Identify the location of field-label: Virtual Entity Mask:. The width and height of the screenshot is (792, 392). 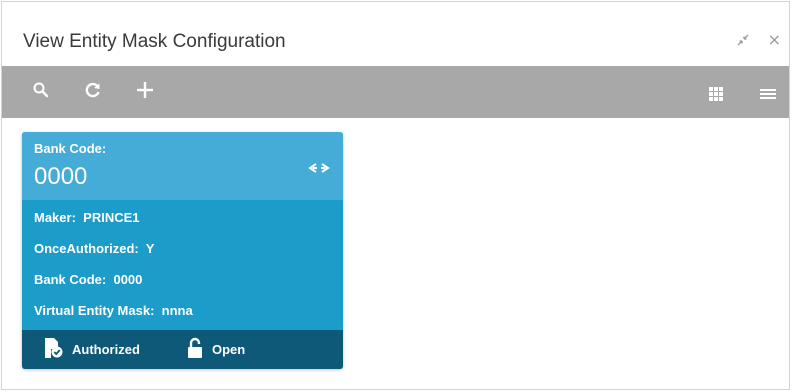
(94, 310).